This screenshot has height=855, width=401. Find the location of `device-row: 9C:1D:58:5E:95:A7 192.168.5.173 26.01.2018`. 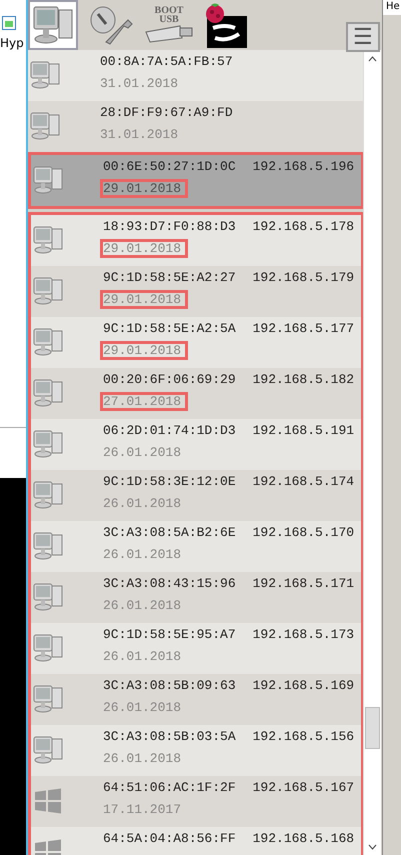

device-row: 9C:1D:58:5E:95:A7 192.168.5.173 26.01.2018 is located at coordinates (196, 648).